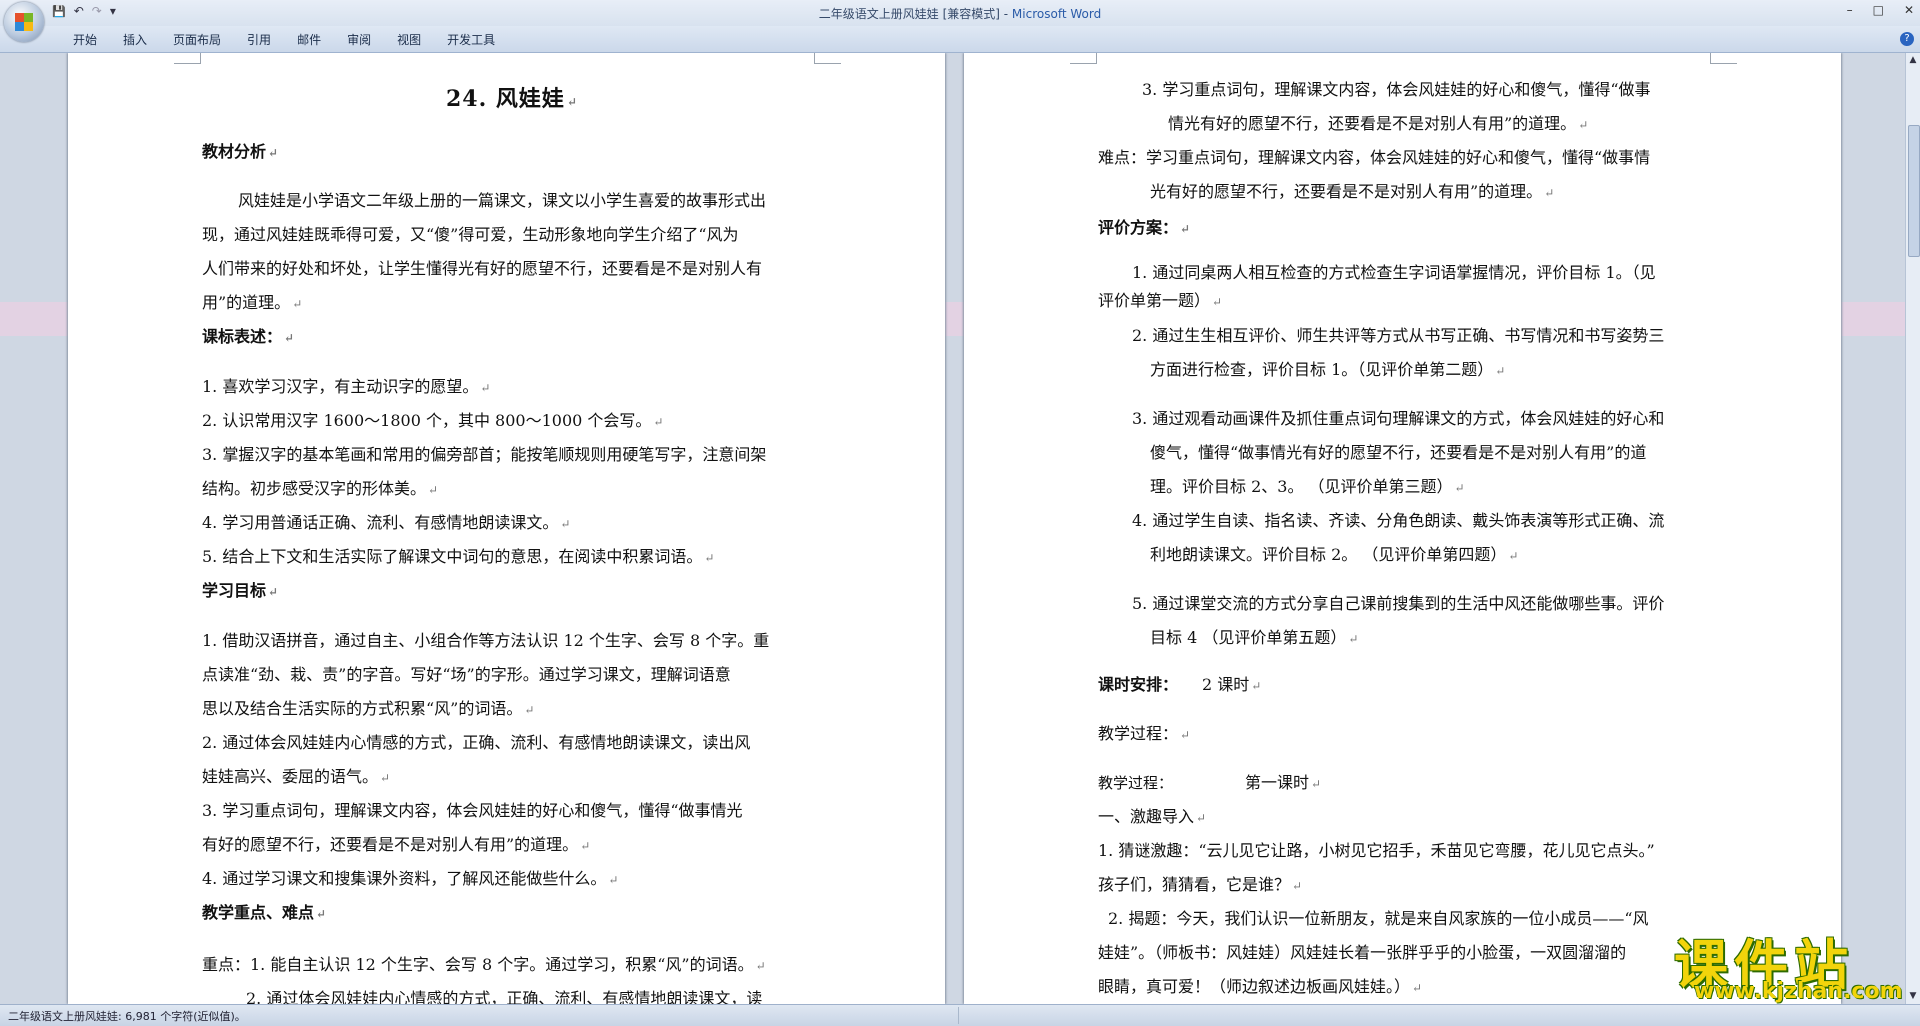 This screenshot has width=1920, height=1026. What do you see at coordinates (1152, 816) in the screenshot?
I see `body-line: 一、激趣导入 ↵` at bounding box center [1152, 816].